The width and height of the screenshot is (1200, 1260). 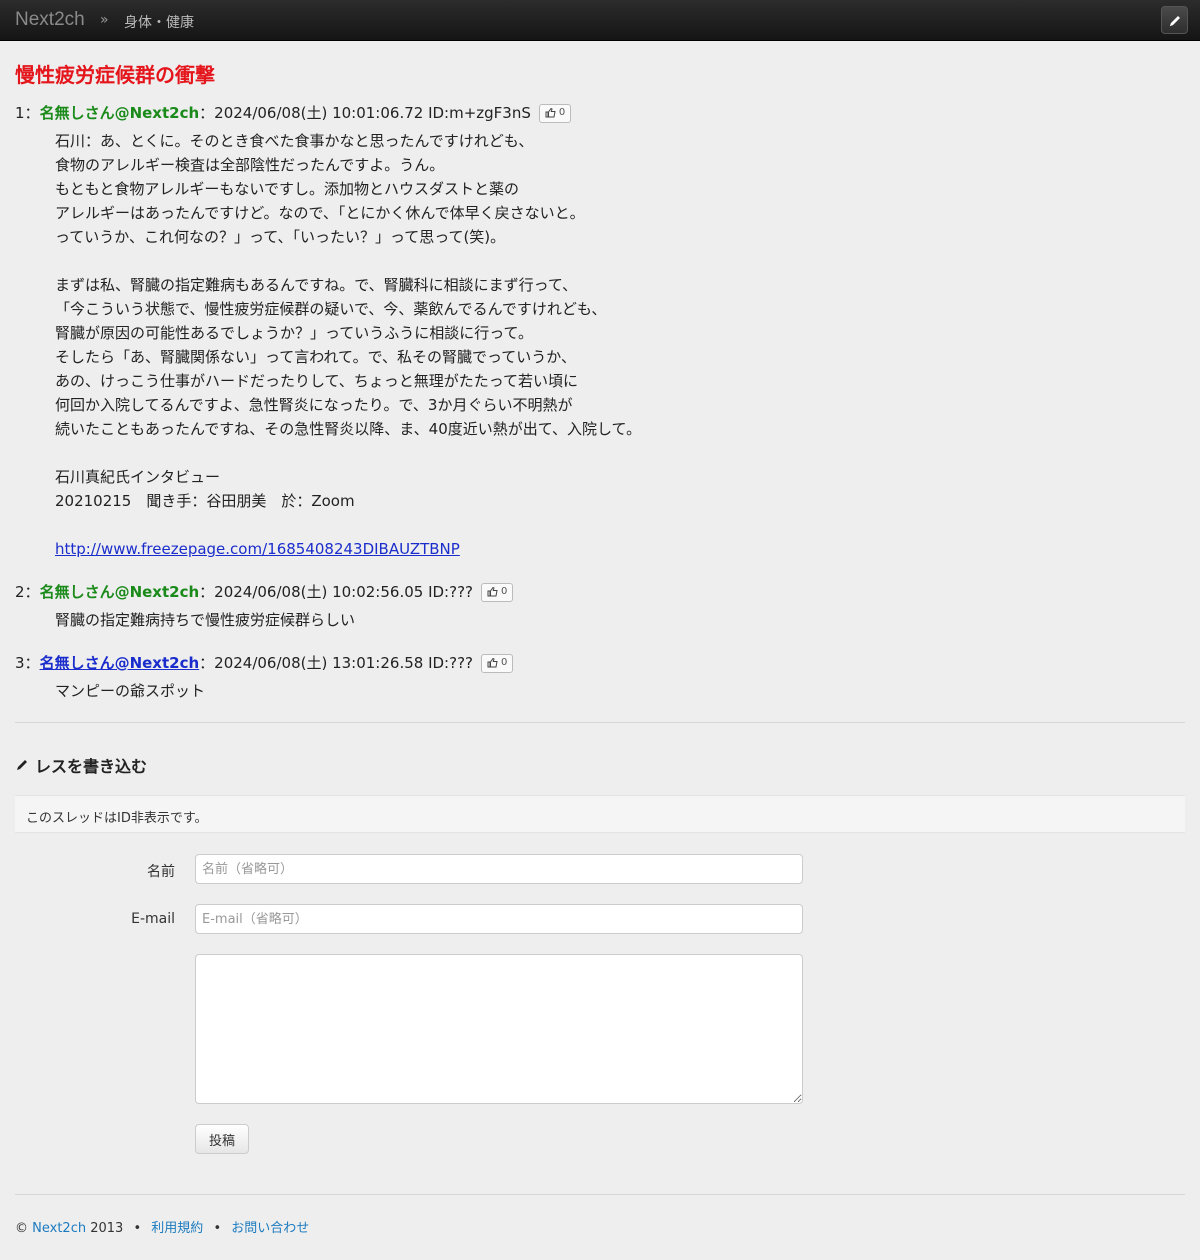 I want to click on email-label: E-mail, so click(x=153, y=919).